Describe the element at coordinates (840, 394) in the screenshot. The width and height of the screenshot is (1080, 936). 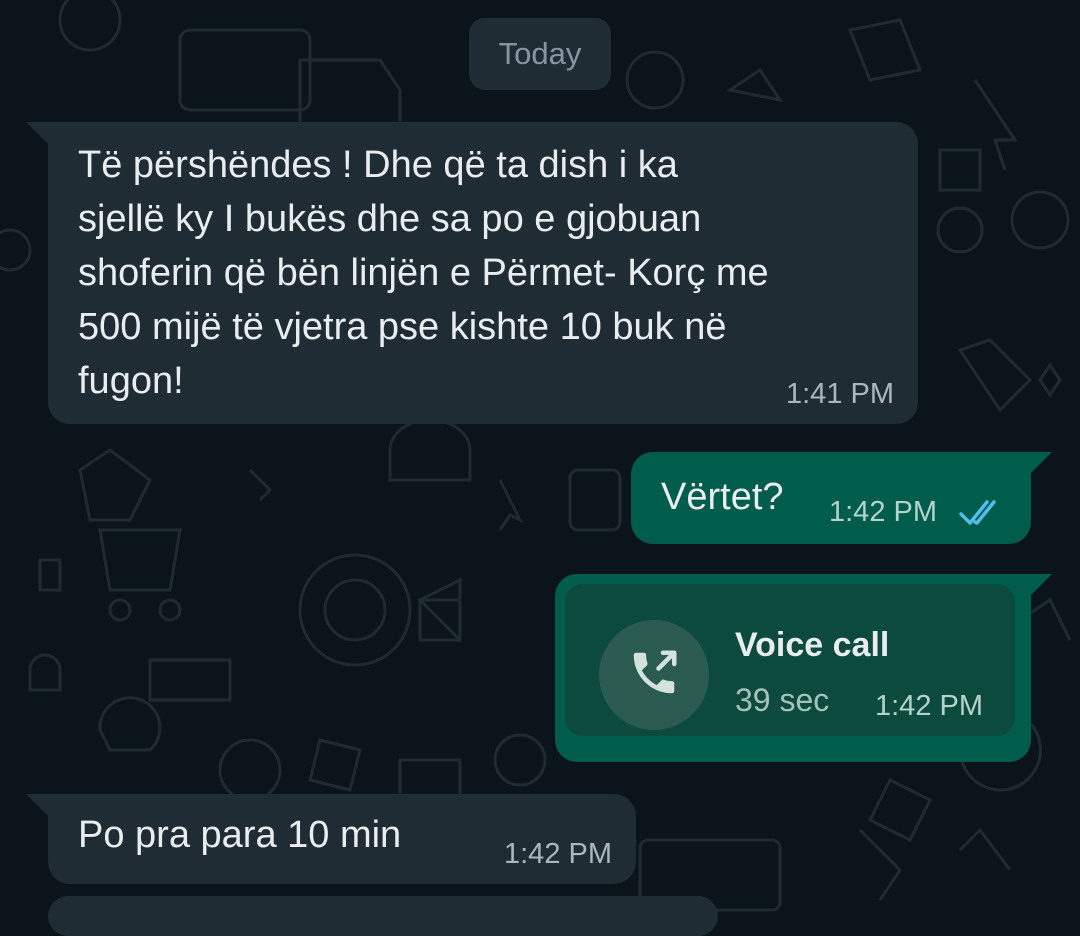
I see `message-time: 1:41 PM` at that location.